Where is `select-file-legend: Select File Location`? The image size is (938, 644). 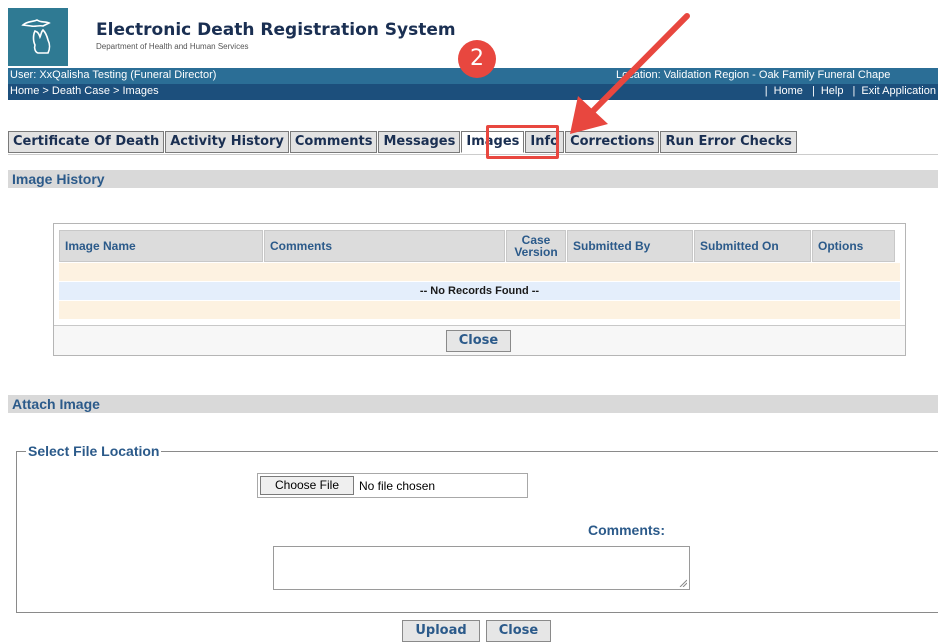
select-file-legend: Select File Location is located at coordinates (94, 451).